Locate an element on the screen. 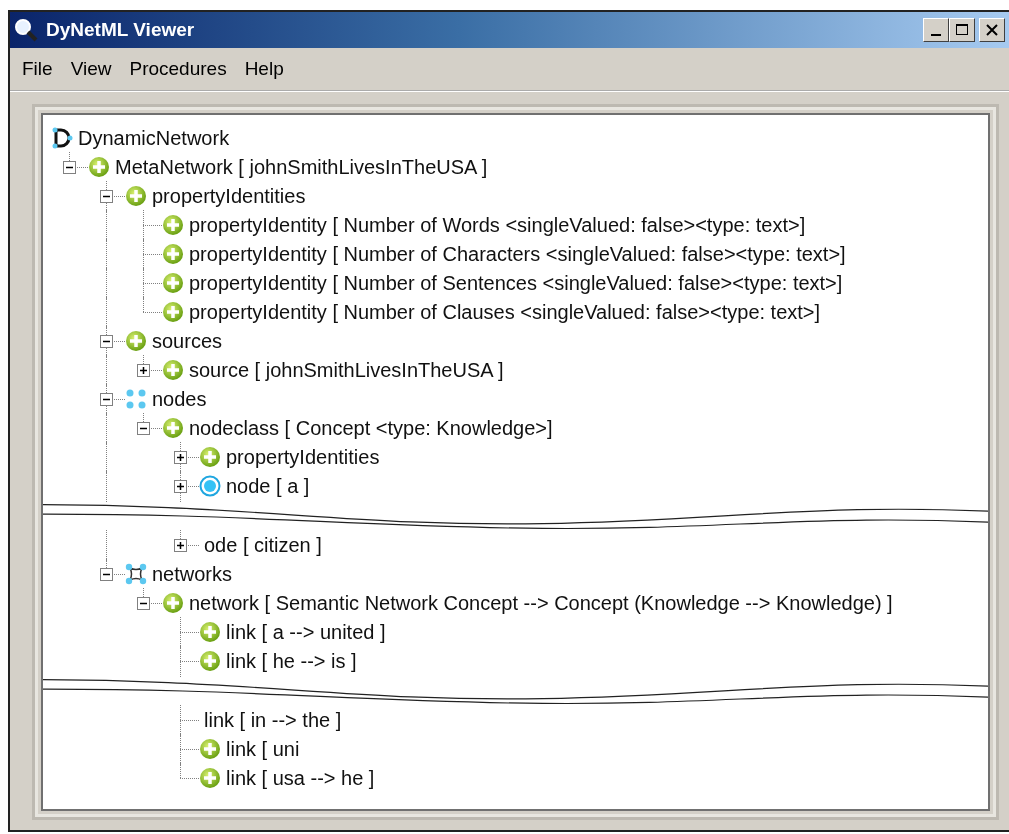 Image resolution: width=1009 pixels, height=834 pixels. tree-item-label: link [ usa --> he ] is located at coordinates (300, 777).